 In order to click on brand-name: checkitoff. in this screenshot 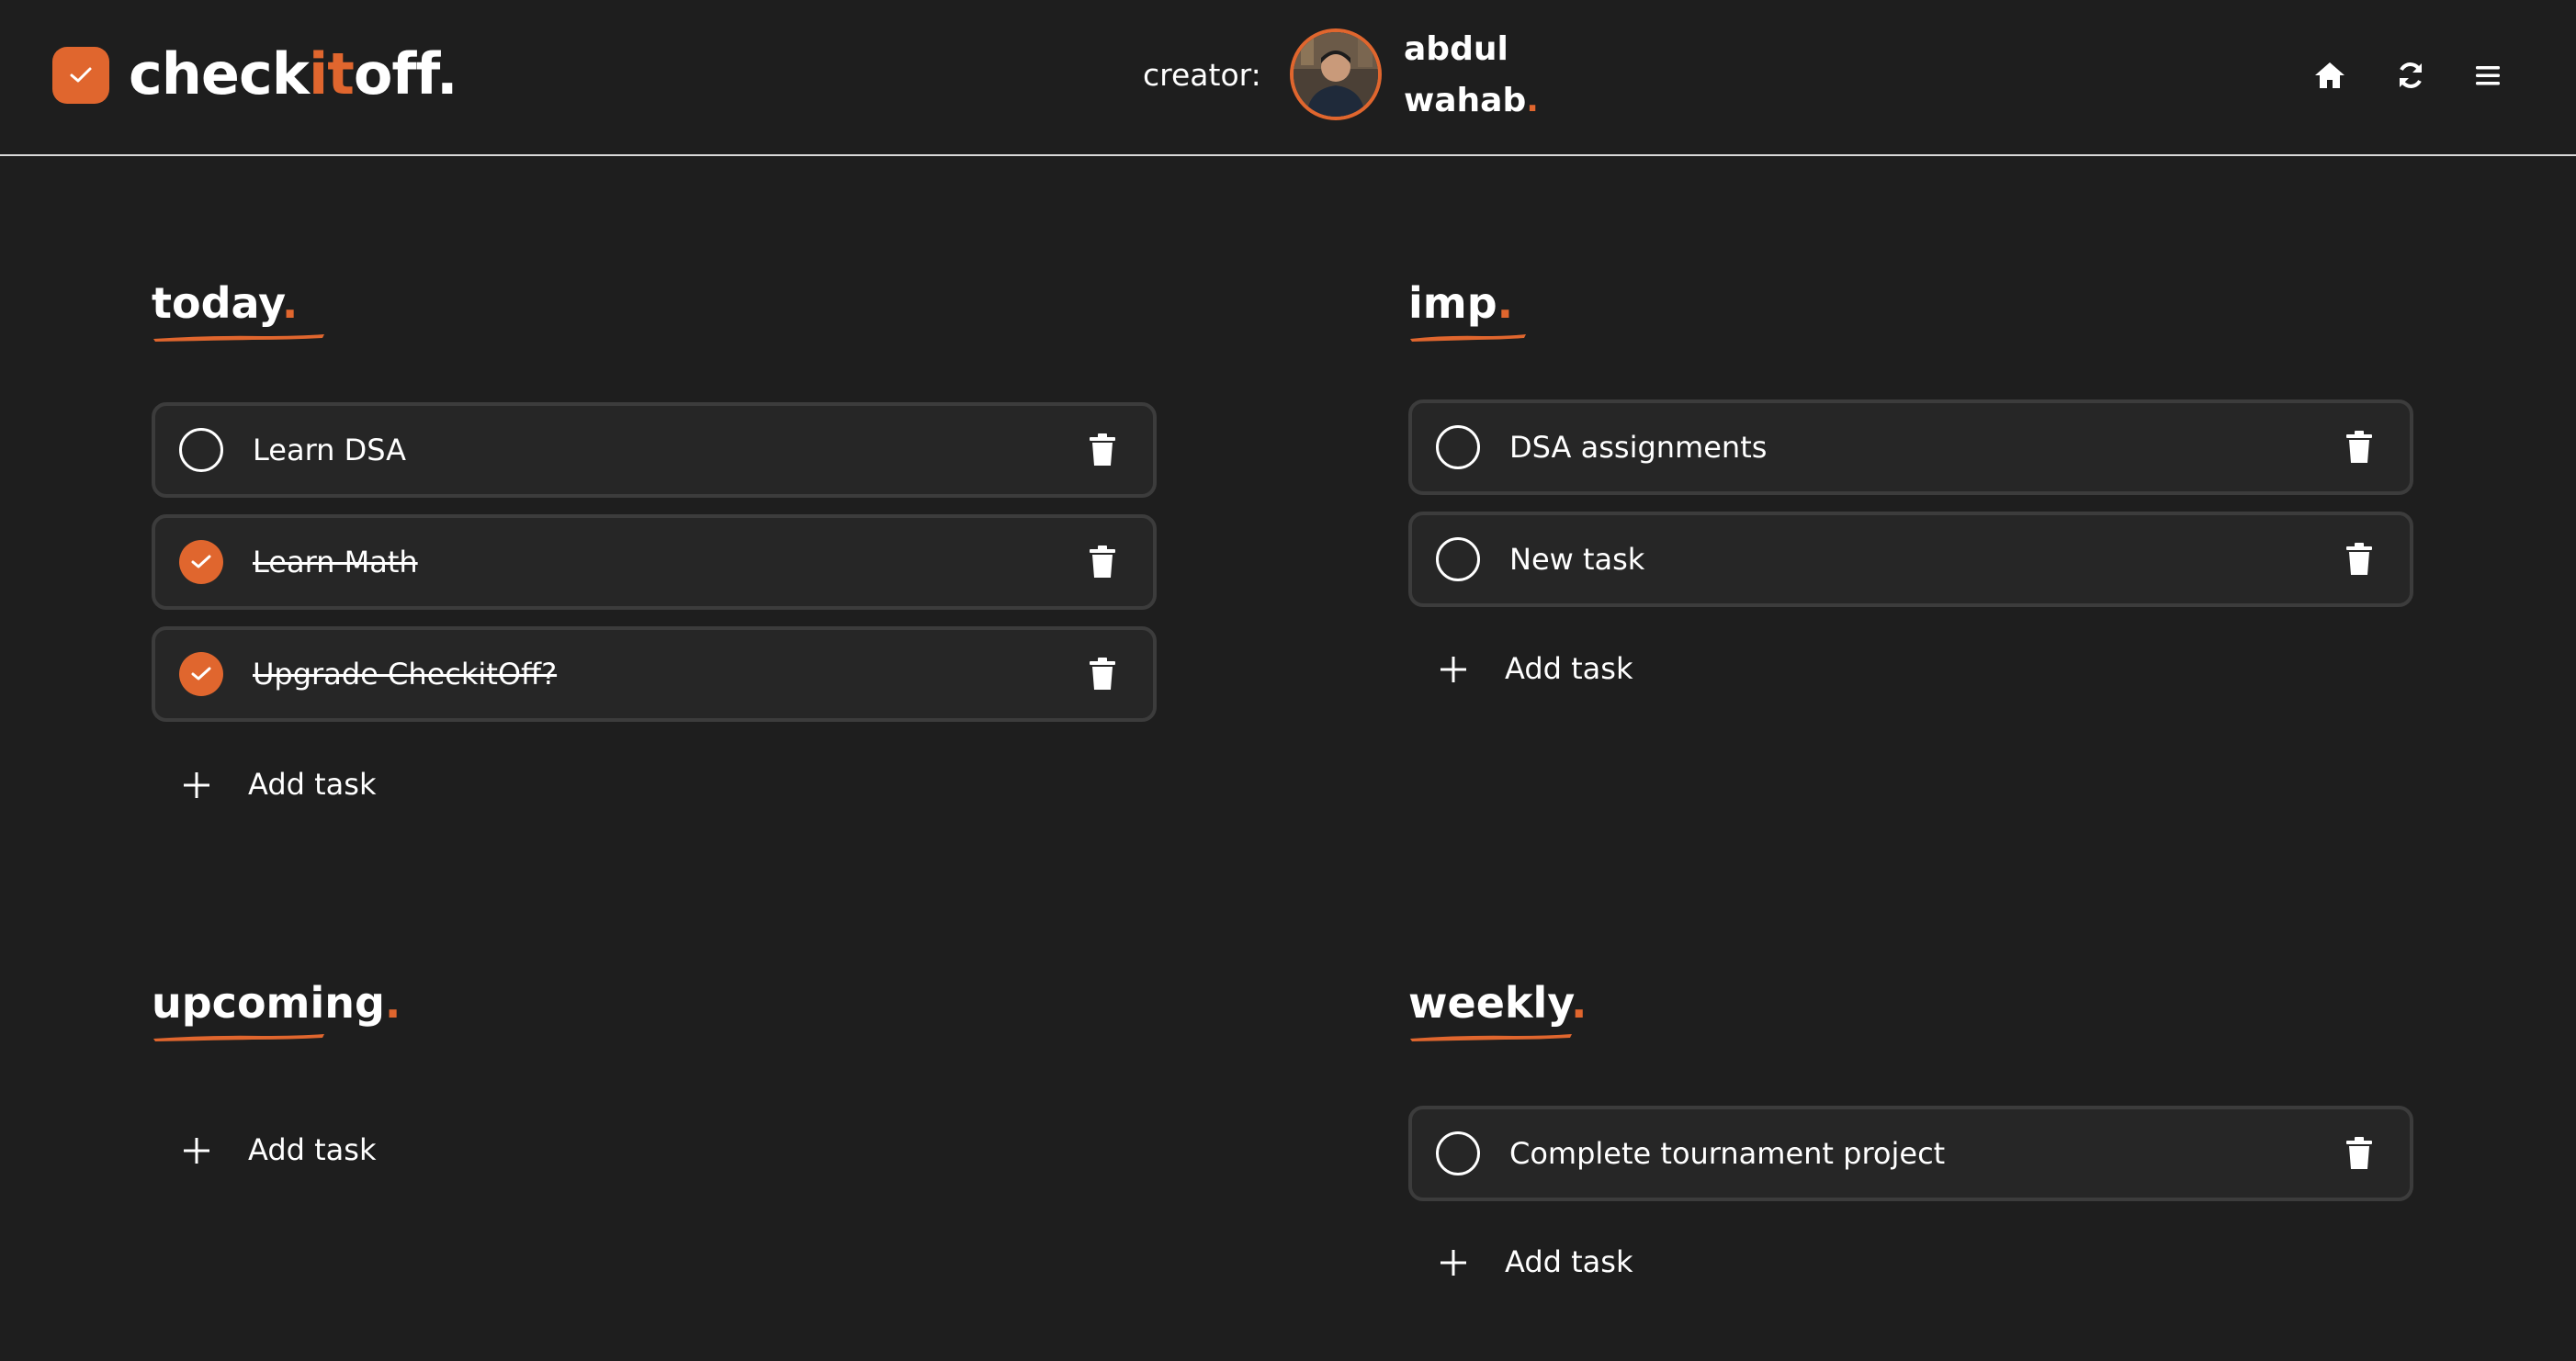, I will do `click(293, 74)`.